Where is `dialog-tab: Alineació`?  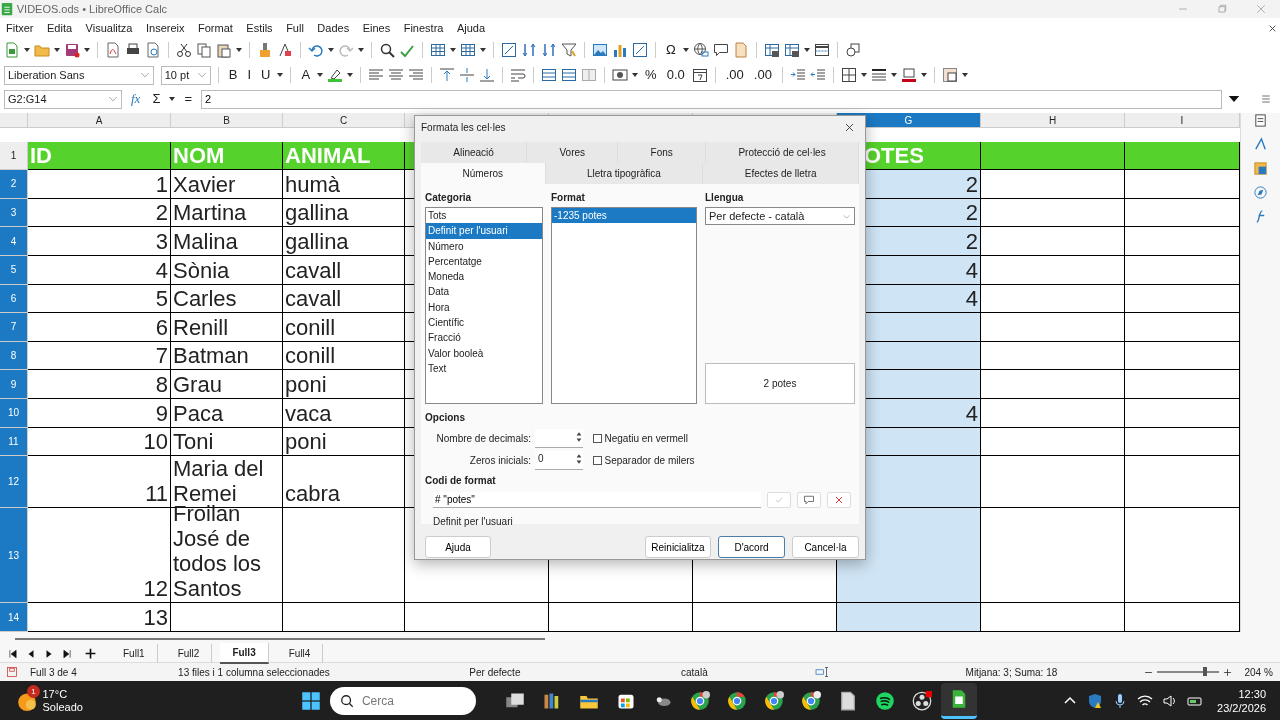 dialog-tab: Alineació is located at coordinates (474, 152).